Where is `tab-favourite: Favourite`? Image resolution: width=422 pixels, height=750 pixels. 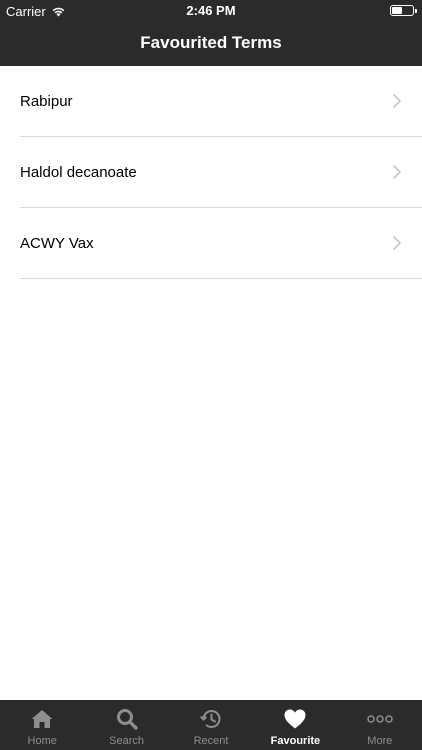
tab-favourite: Favourite is located at coordinates (295, 725).